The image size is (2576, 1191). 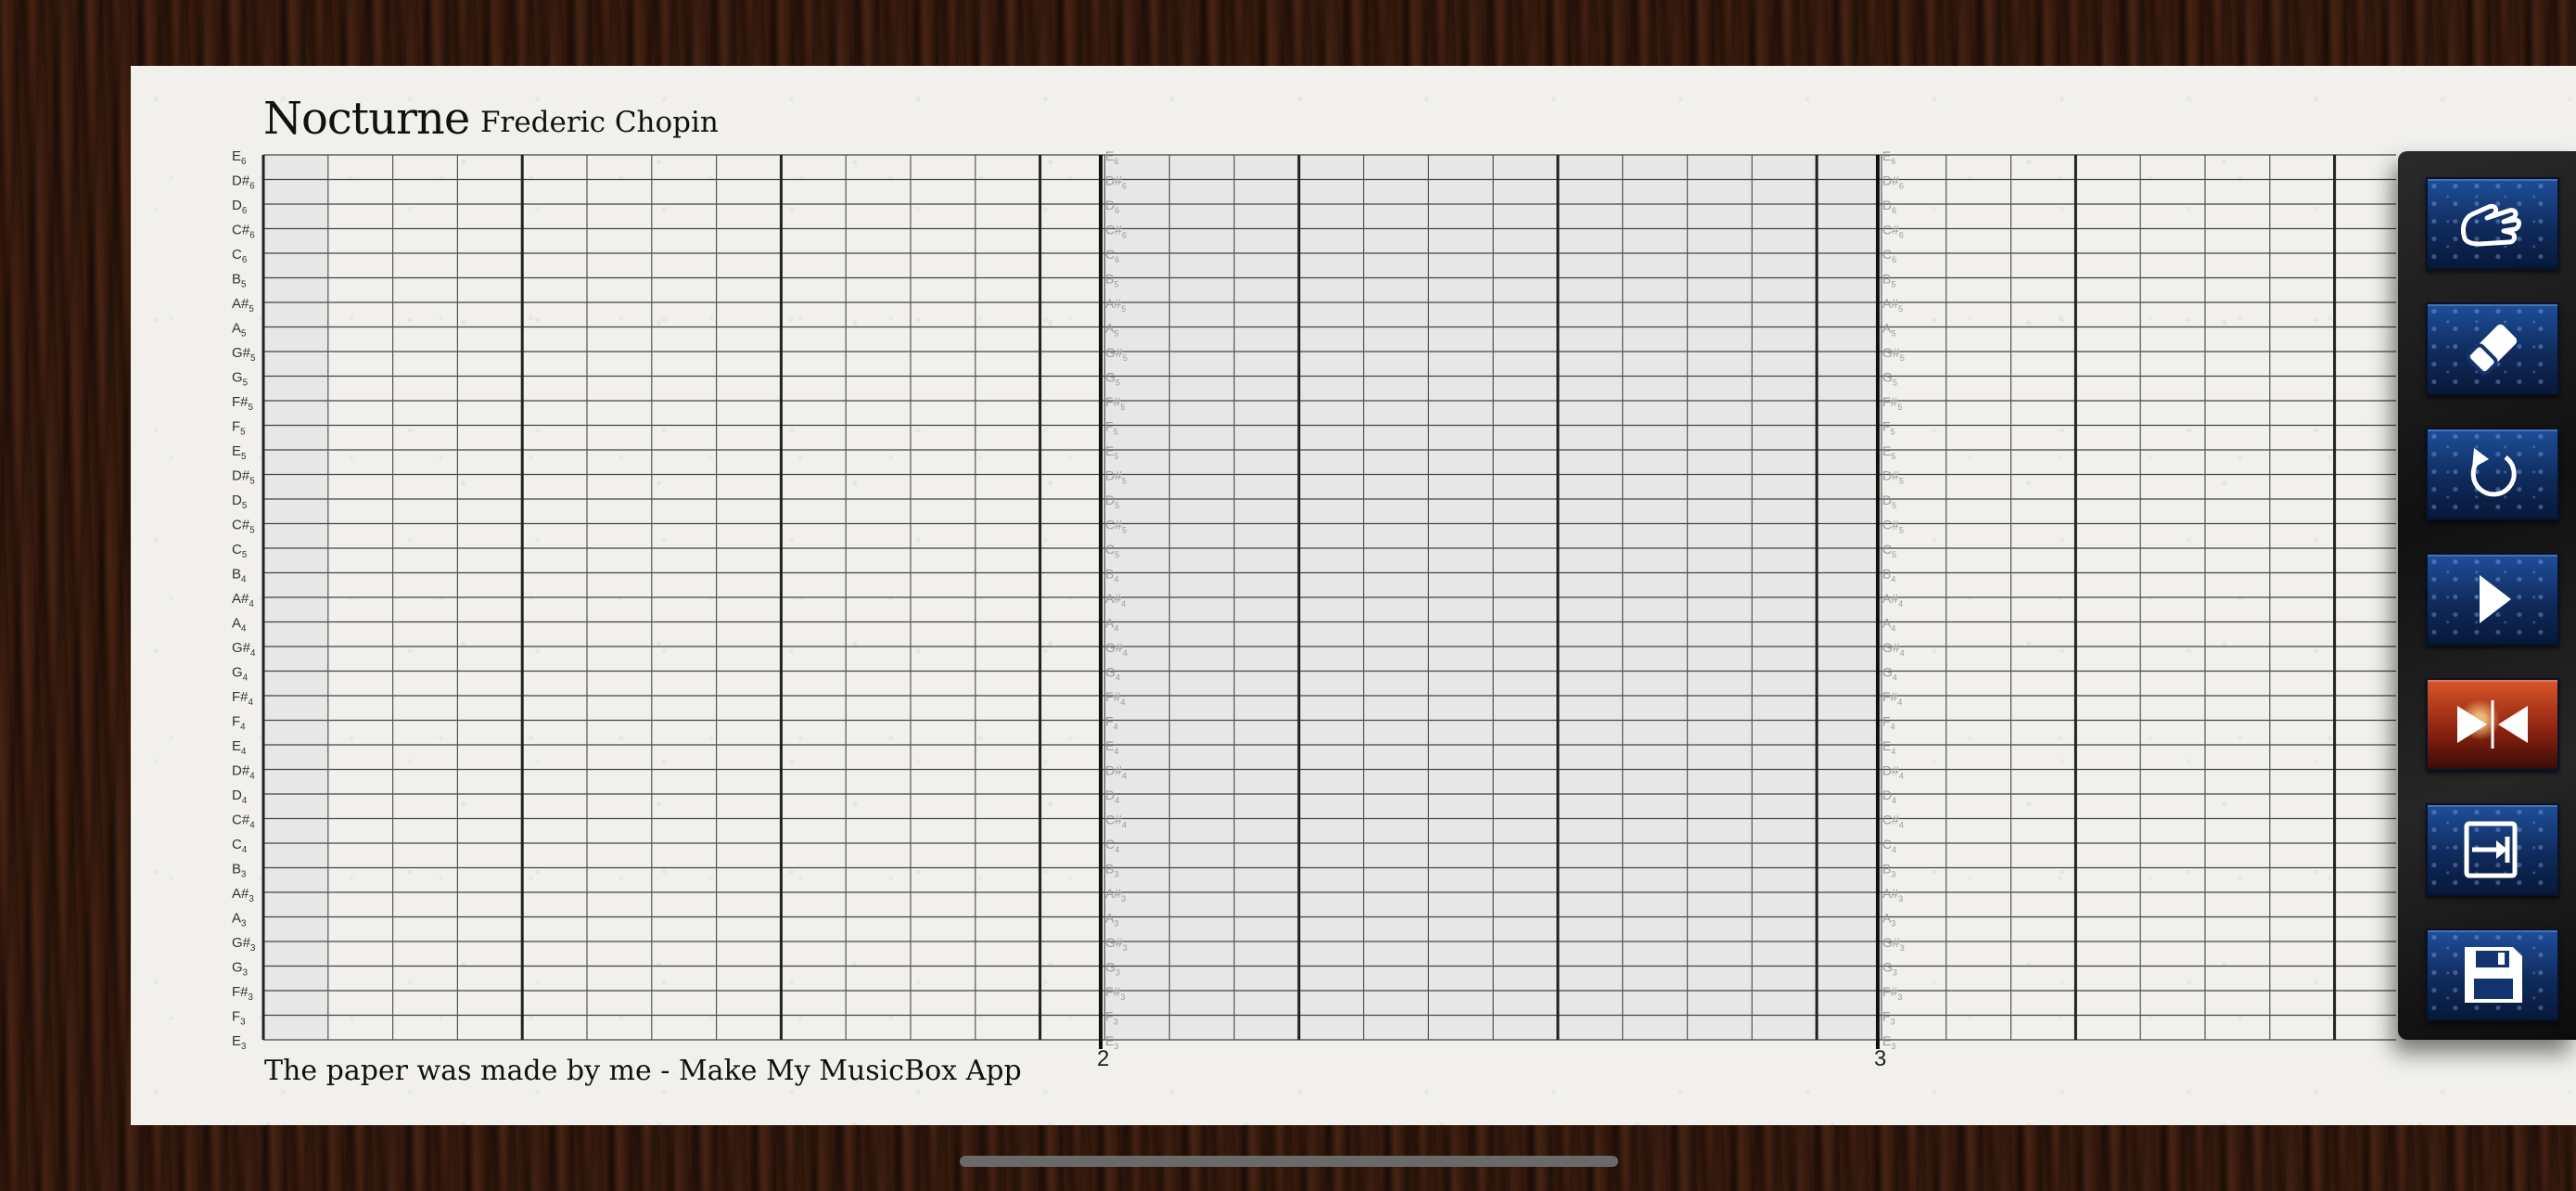 I want to click on undo-icon, so click(x=2493, y=472).